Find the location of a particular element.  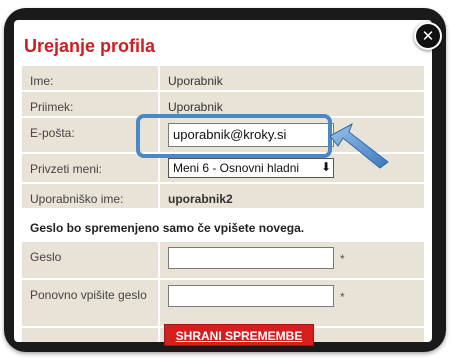

password-cell: * is located at coordinates (292, 260).